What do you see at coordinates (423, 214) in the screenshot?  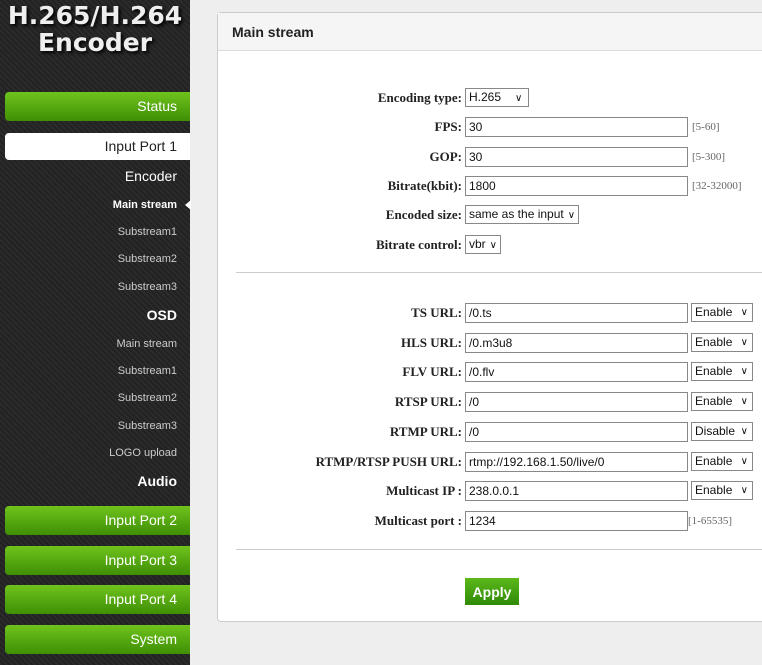 I see `encoded-size-label: Encoded size:` at bounding box center [423, 214].